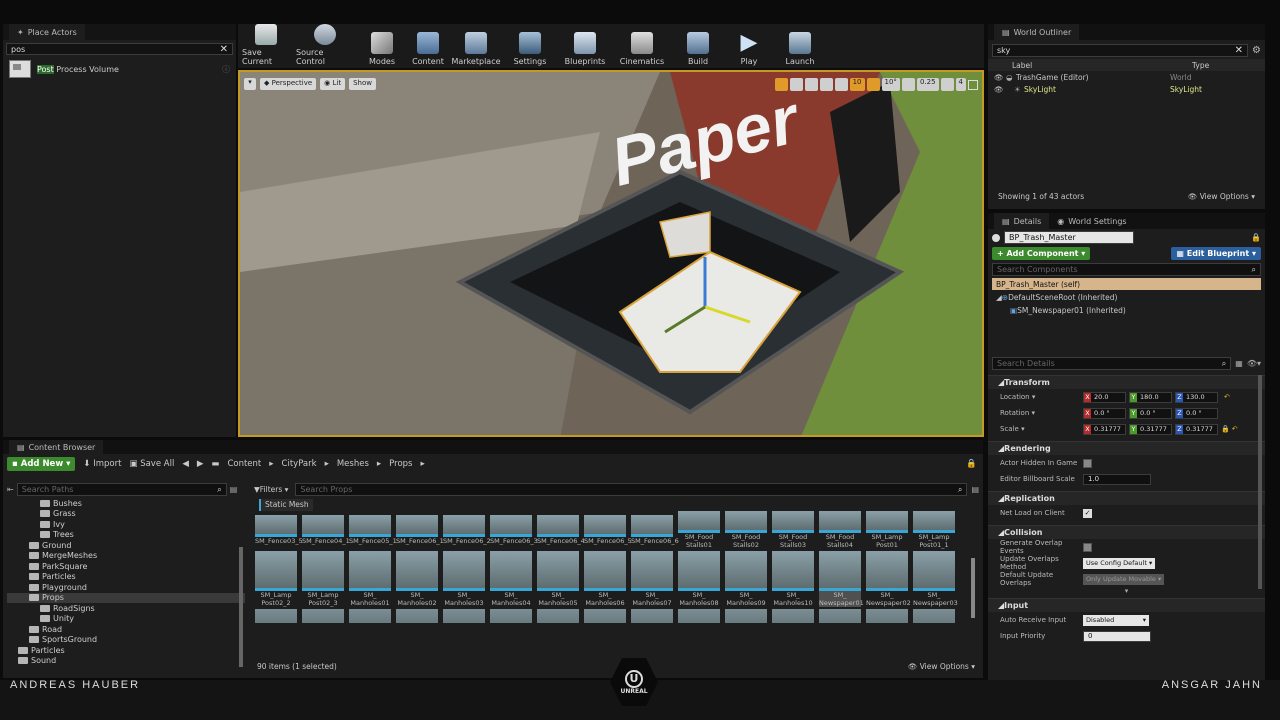 The image size is (1280, 720). I want to click on folder-tree-item: SportsGround, so click(126, 640).